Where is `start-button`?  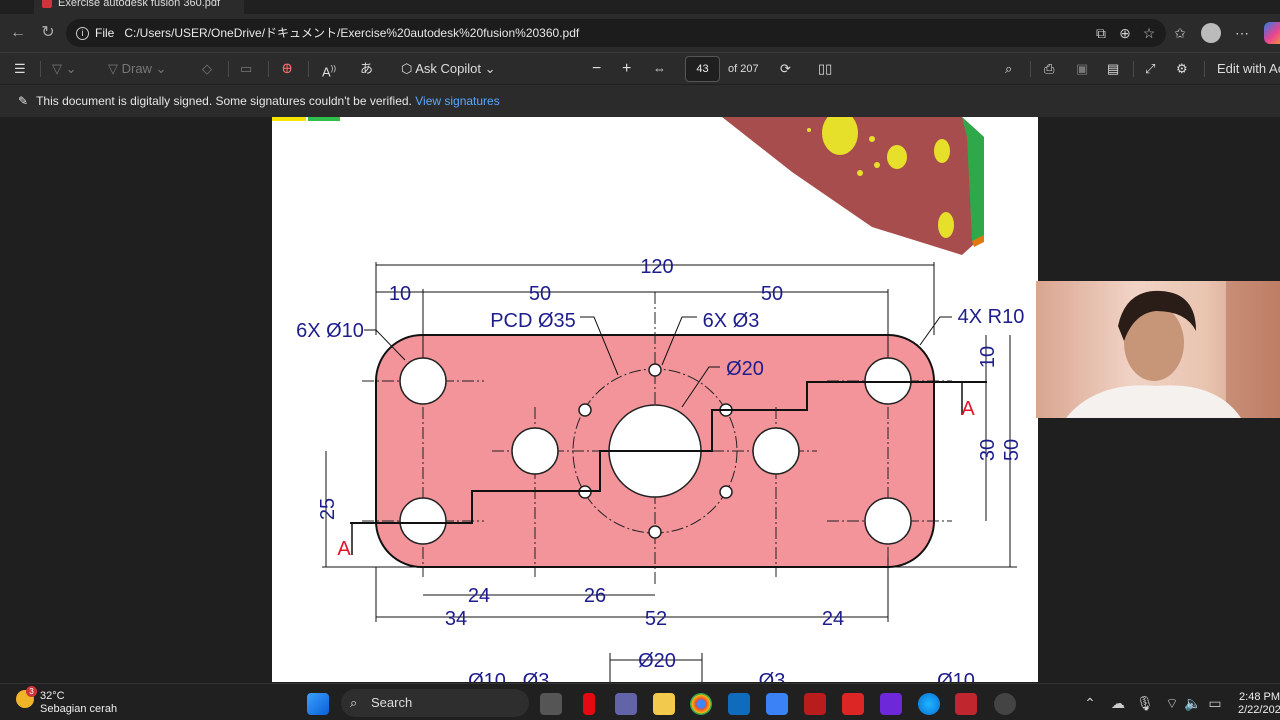 start-button is located at coordinates (318, 704).